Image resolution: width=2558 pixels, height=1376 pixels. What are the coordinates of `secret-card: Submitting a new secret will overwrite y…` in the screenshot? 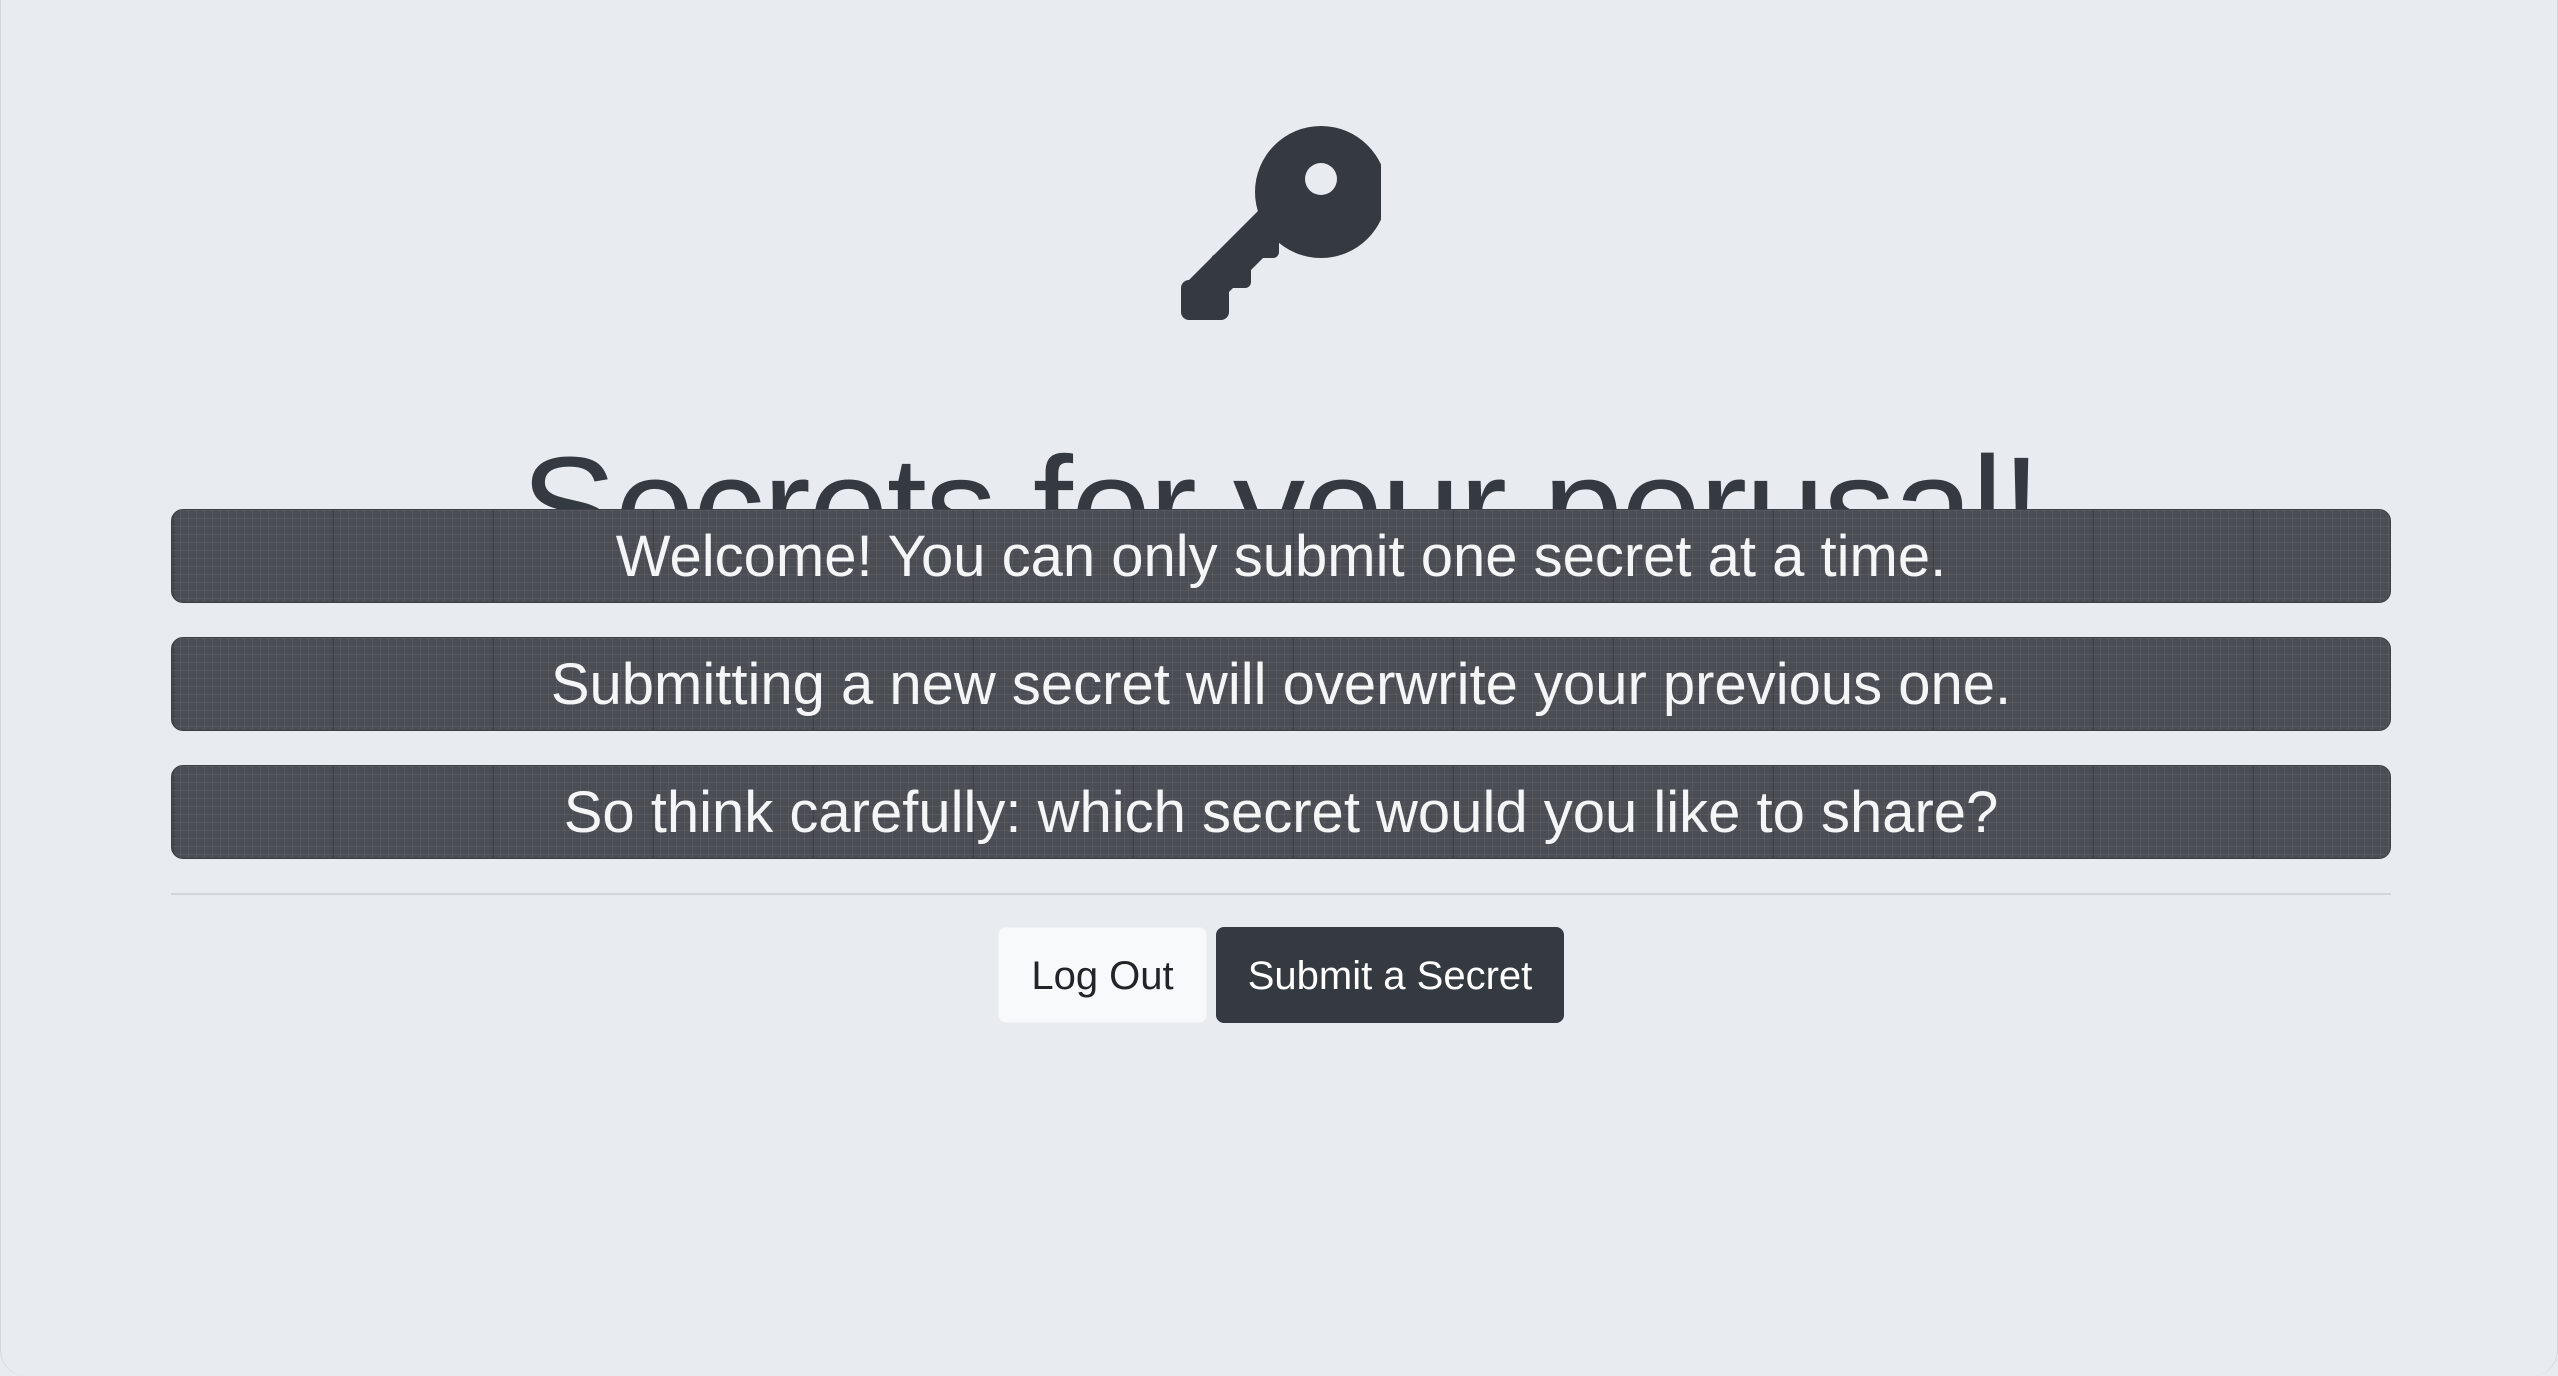 It's located at (1281, 684).